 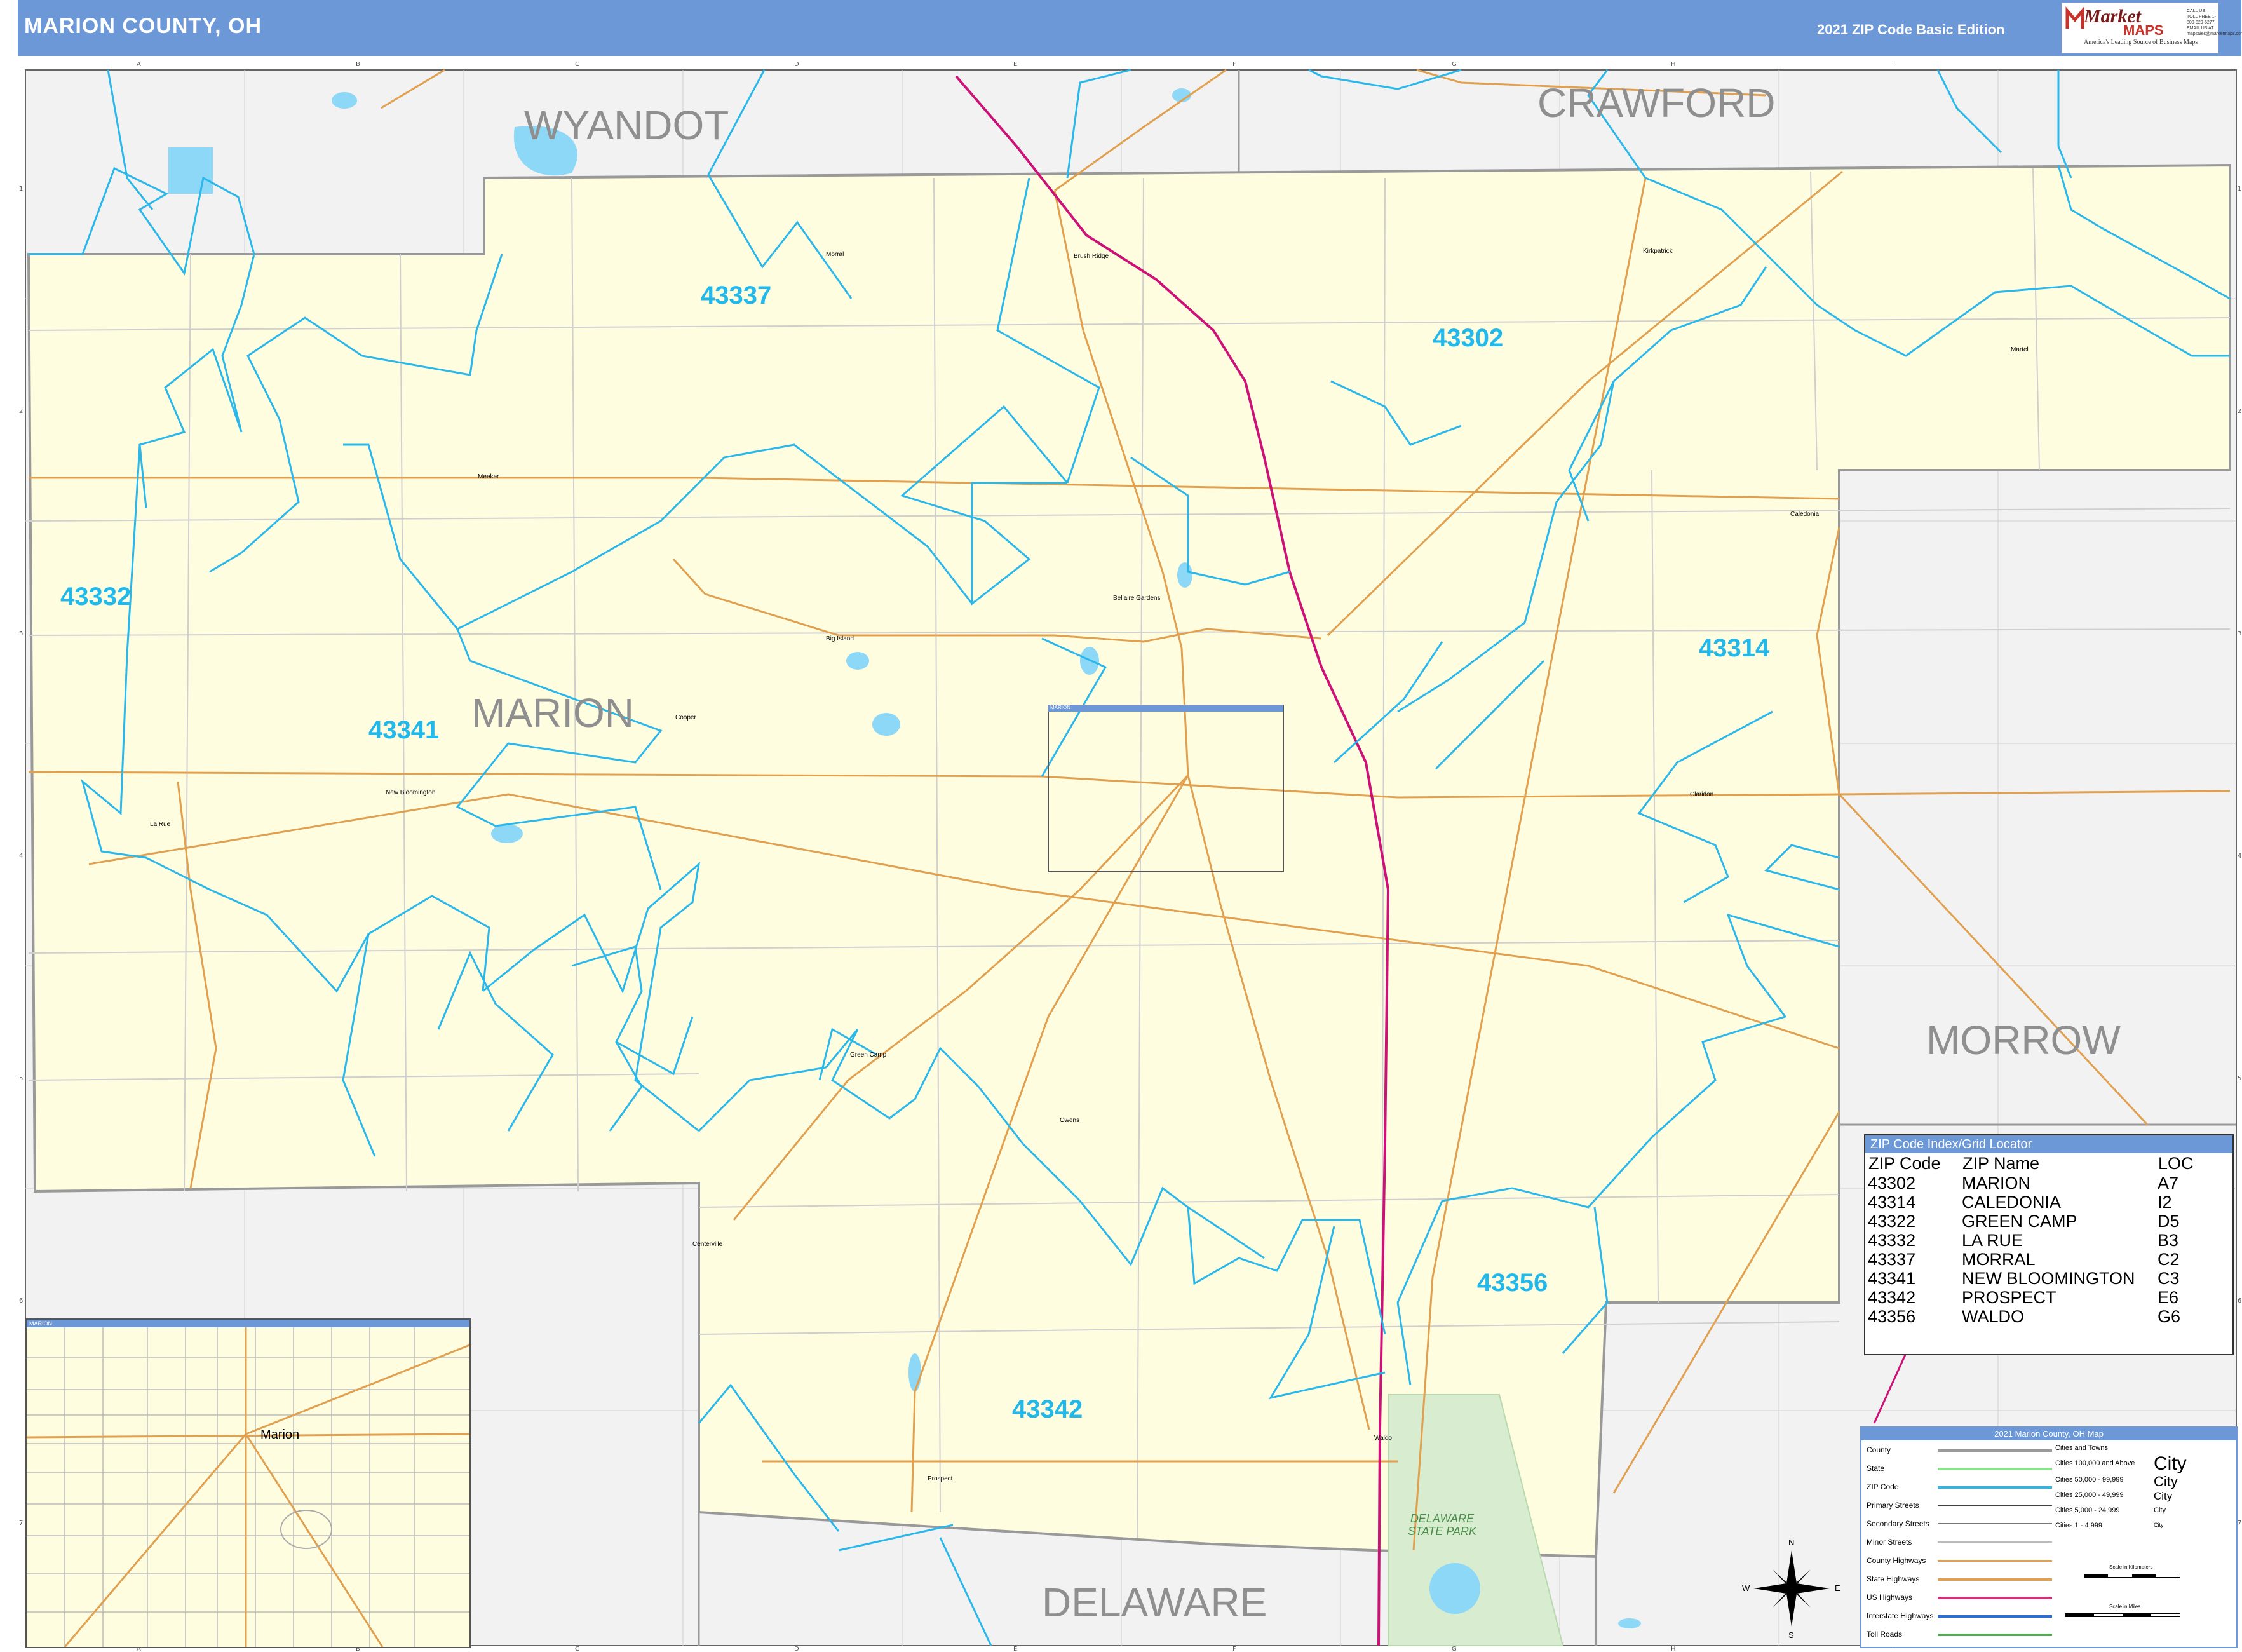 What do you see at coordinates (1995, 1487) in the screenshot?
I see `legend-swatch-zip` at bounding box center [1995, 1487].